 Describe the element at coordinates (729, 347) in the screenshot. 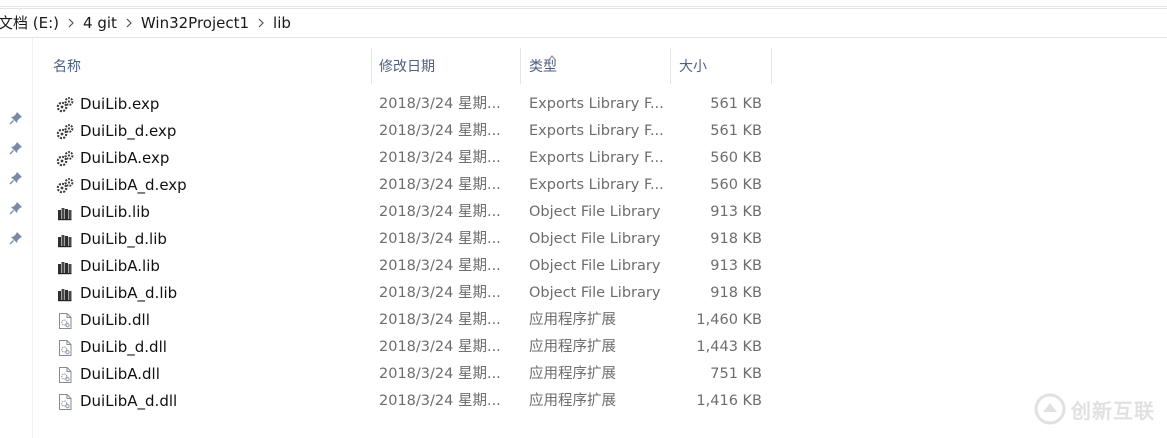

I see `file-size: 1,443 KB` at that location.